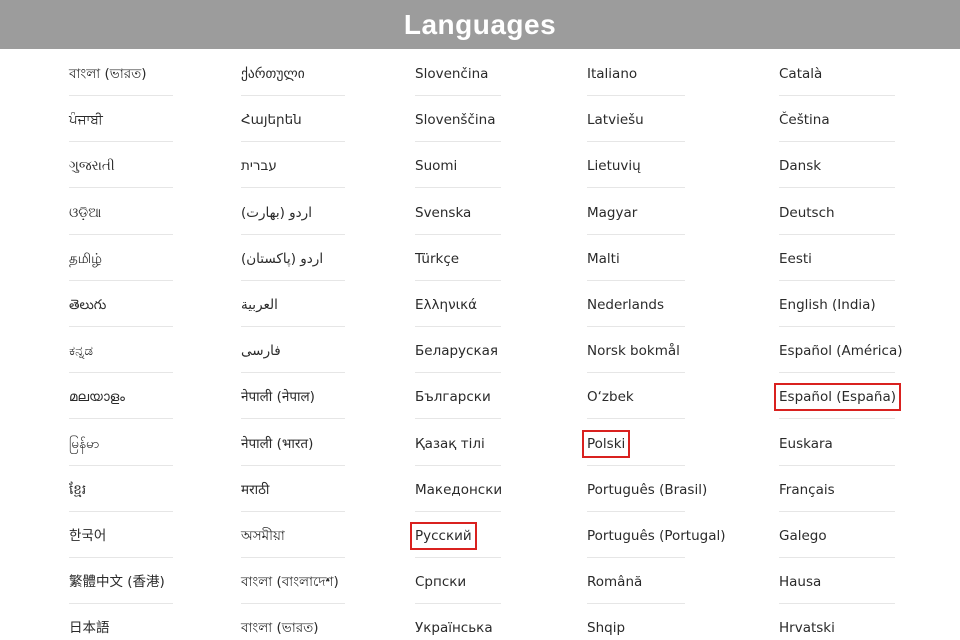 This screenshot has width=960, height=640. What do you see at coordinates (277, 444) in the screenshot?
I see `language-option: नेपाली (भारत)` at bounding box center [277, 444].